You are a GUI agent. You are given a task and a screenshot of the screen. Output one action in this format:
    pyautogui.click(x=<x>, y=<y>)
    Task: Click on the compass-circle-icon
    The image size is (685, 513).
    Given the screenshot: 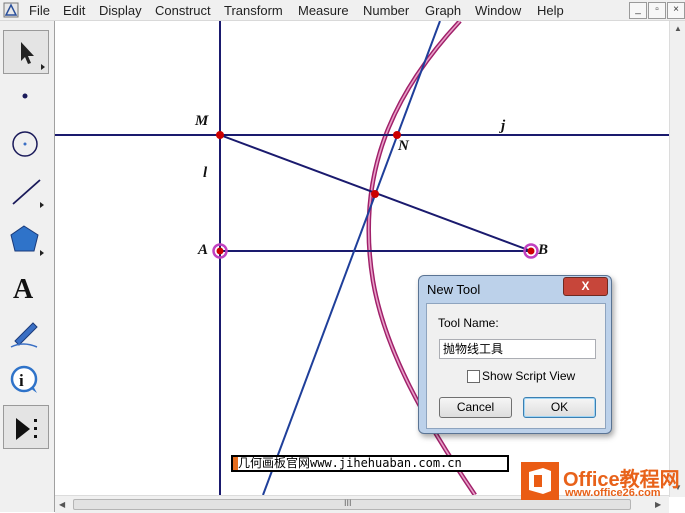 What is the action you would take?
    pyautogui.click(x=25, y=144)
    